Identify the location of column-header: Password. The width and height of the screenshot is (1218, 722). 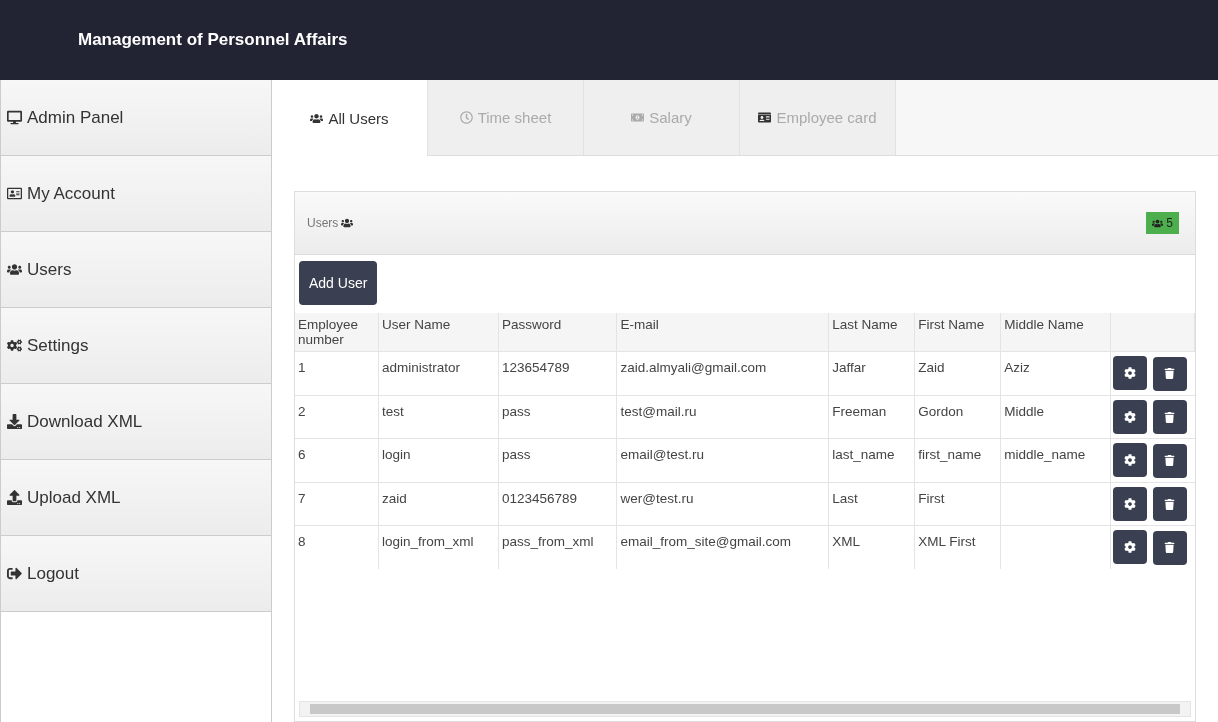
(557, 332).